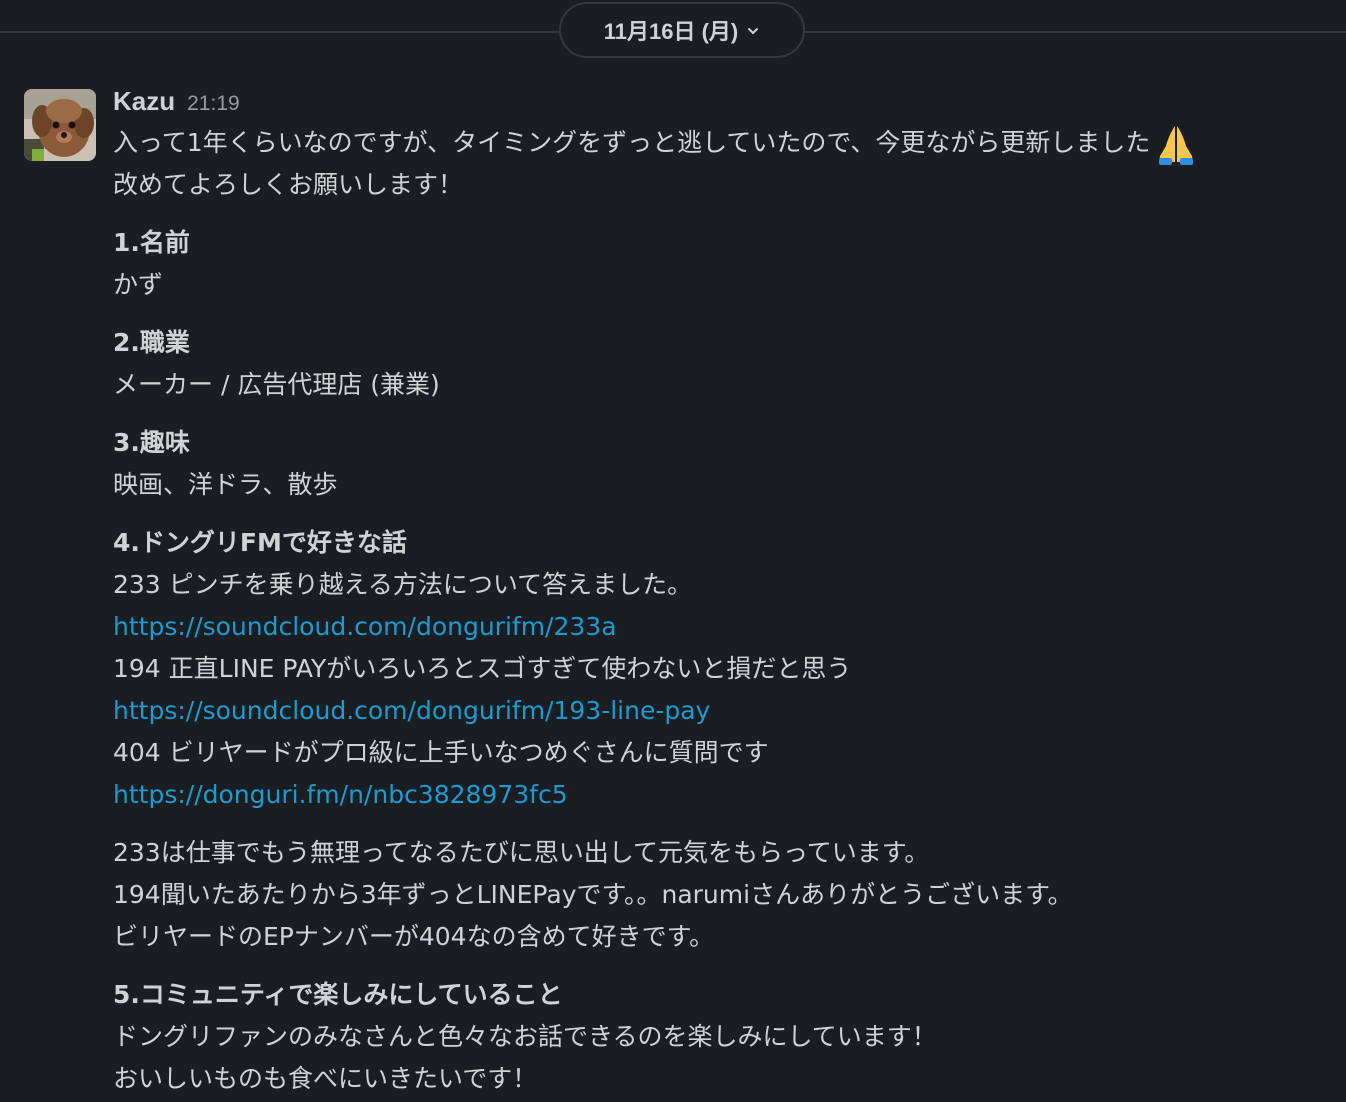  Describe the element at coordinates (151, 242) in the screenshot. I see `section-title-name: 1.名前` at that location.